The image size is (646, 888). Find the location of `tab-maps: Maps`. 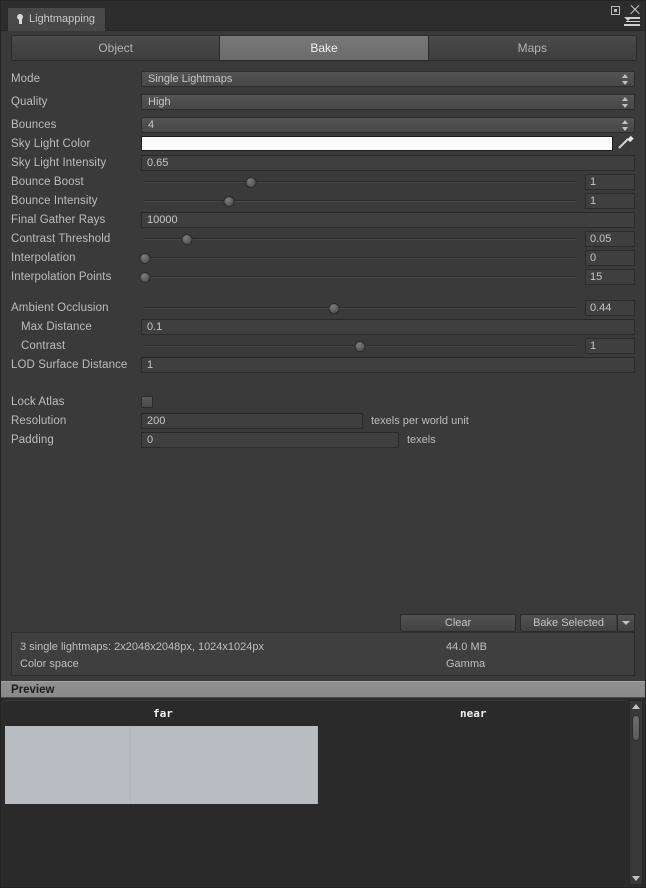

tab-maps: Maps is located at coordinates (532, 48).